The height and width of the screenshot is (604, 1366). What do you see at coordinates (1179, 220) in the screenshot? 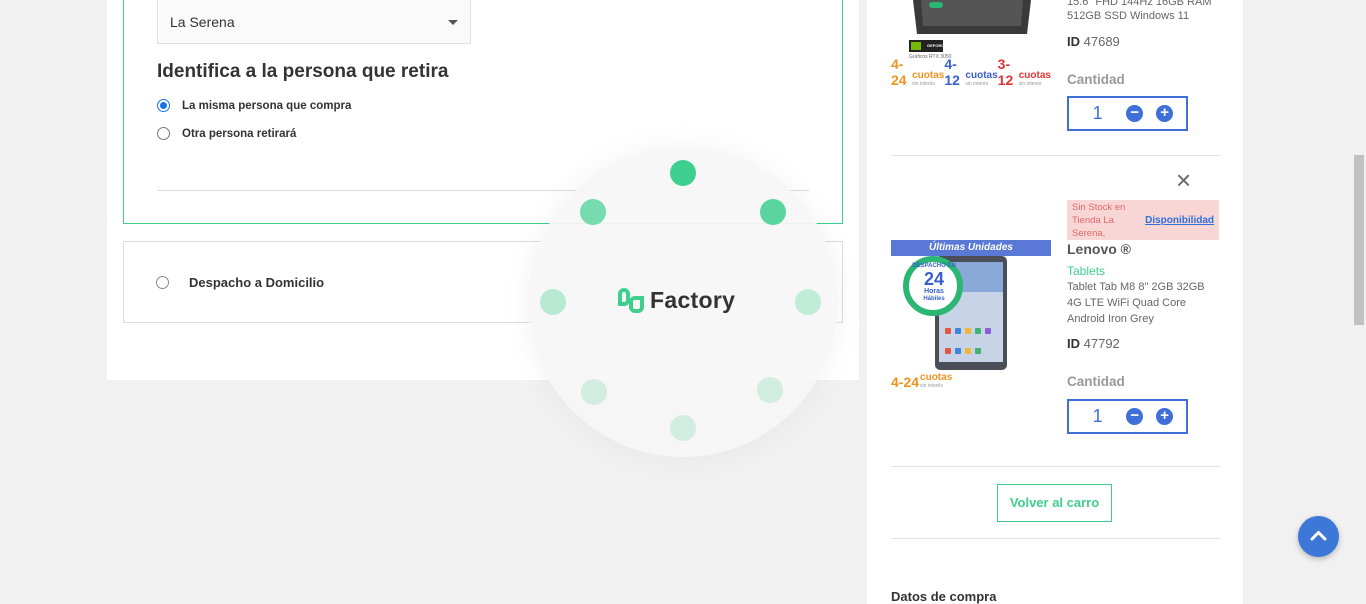
I see `availability-link: Disponibilidad` at bounding box center [1179, 220].